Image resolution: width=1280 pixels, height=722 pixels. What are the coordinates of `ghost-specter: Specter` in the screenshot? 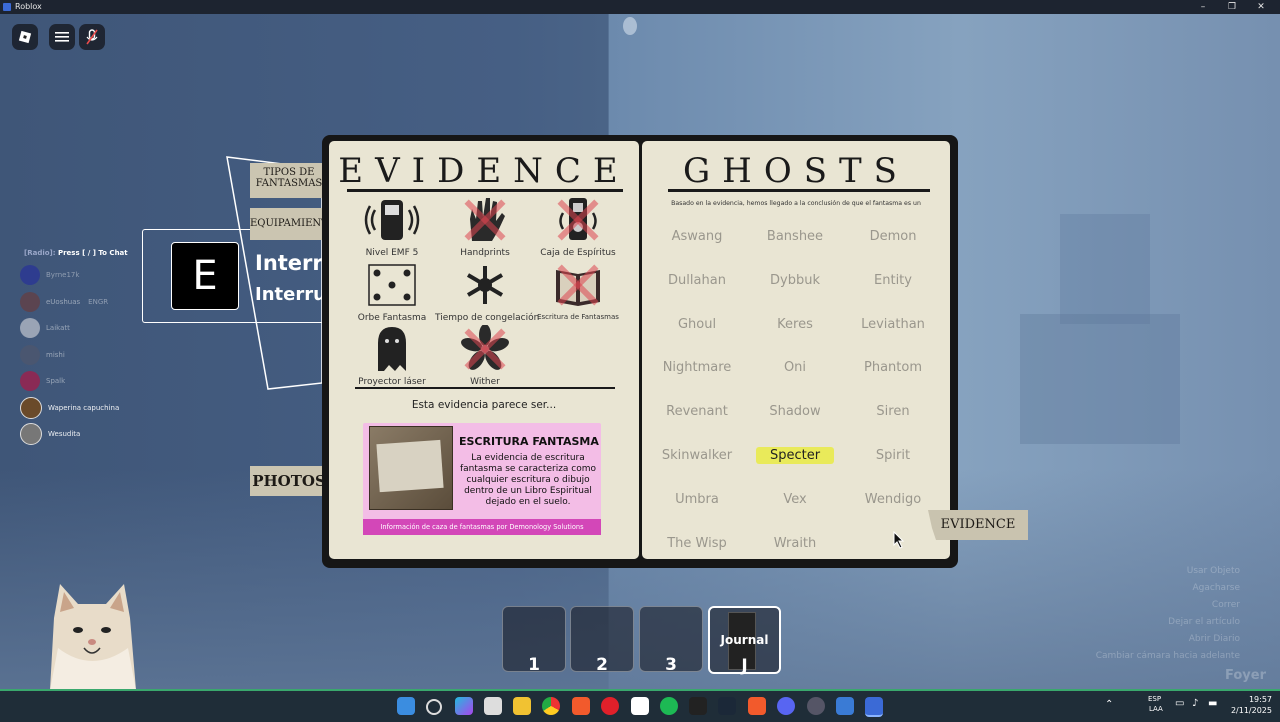 It's located at (795, 455).